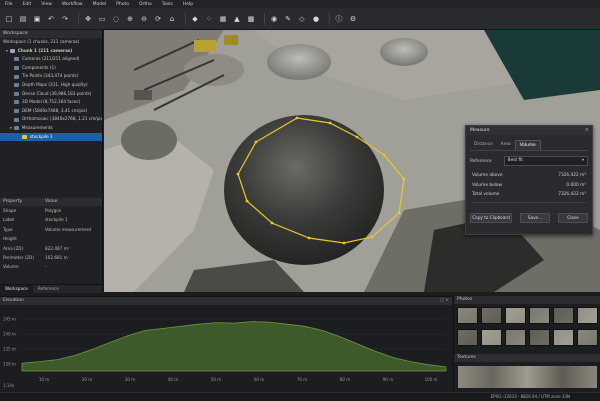 Image resolution: width=600 pixels, height=401 pixels. I want to click on property-name: Area (2D), so click(13, 248).